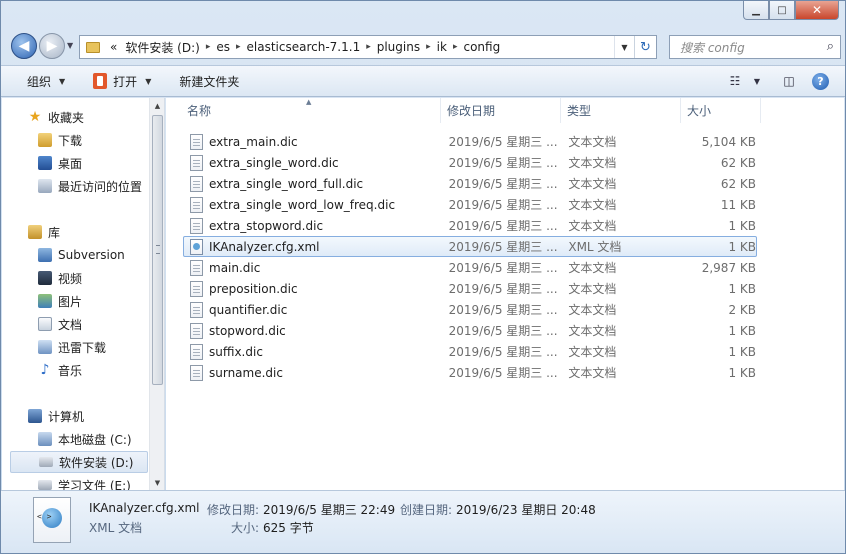  What do you see at coordinates (817, 10) in the screenshot?
I see `close-button: ✕` at bounding box center [817, 10].